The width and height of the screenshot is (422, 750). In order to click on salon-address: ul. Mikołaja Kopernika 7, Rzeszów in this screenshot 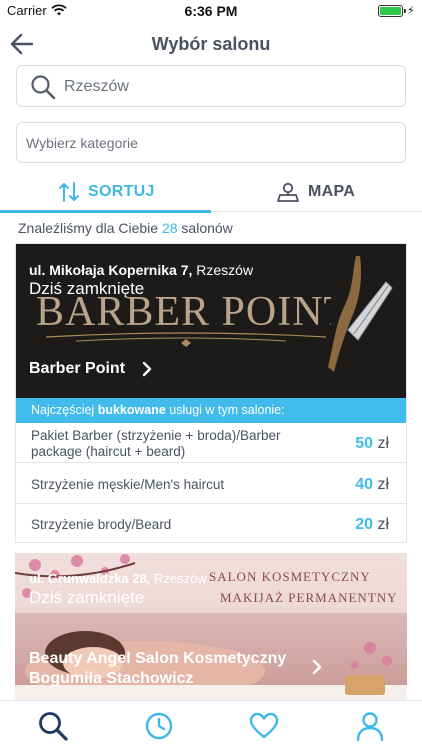, I will do `click(141, 270)`.